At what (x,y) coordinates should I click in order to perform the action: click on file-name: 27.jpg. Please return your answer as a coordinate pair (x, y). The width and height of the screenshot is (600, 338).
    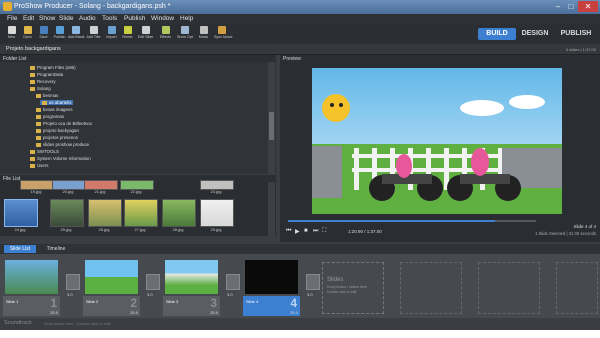
    Looking at the image, I should click on (140, 229).